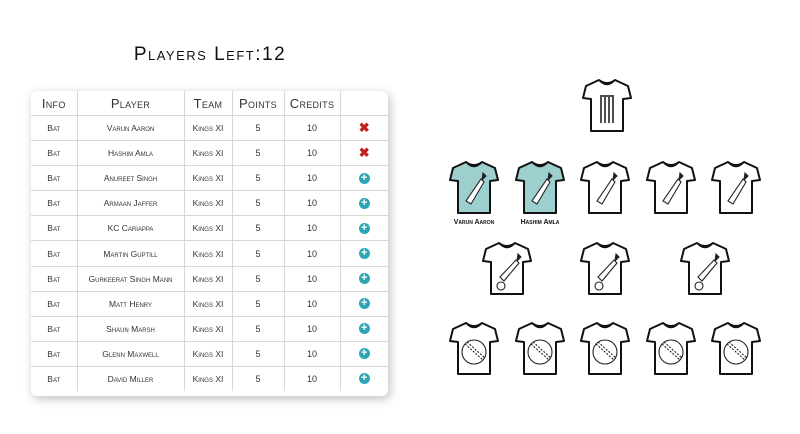  I want to click on table-row: Bat Matt Henry Kings XI 5 10 +, so click(209, 303).